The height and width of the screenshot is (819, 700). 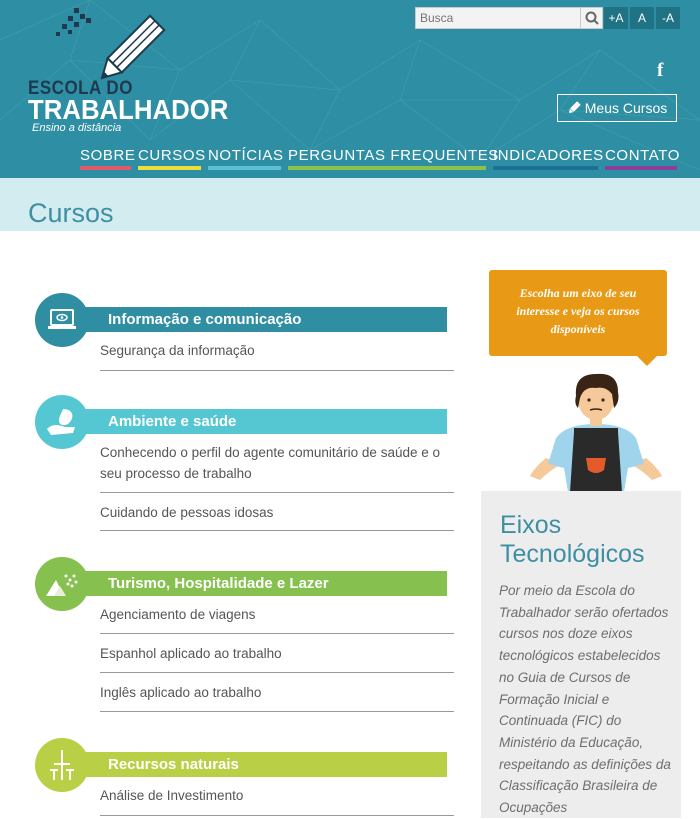 What do you see at coordinates (277, 697) in the screenshot?
I see `course-item: Inglês aplicado ao trabalho` at bounding box center [277, 697].